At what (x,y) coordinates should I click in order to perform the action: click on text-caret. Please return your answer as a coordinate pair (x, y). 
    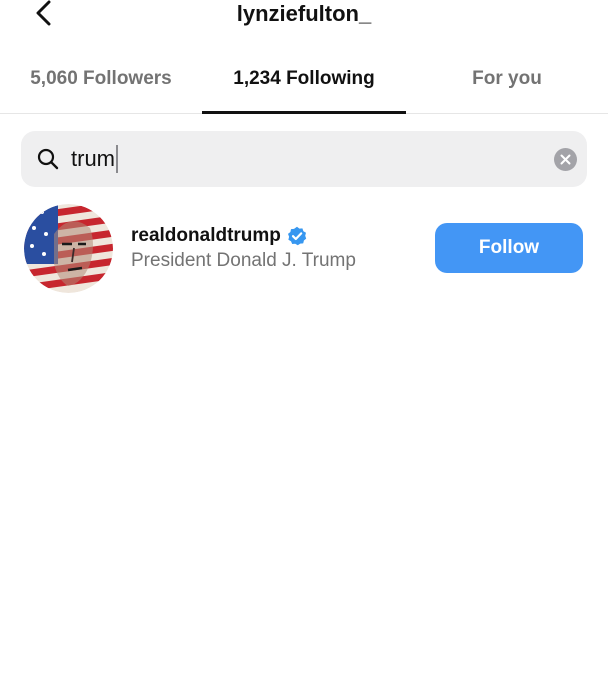
    Looking at the image, I should click on (117, 159).